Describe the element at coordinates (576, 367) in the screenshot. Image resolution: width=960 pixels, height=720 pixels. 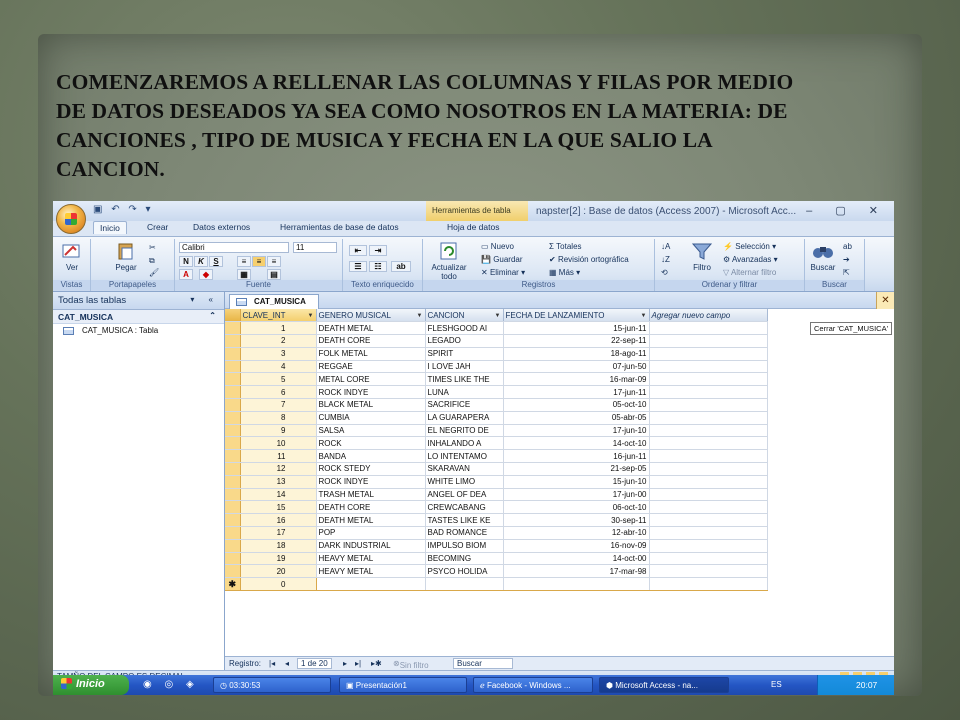
I see `table-cell: 07-jun-50` at that location.